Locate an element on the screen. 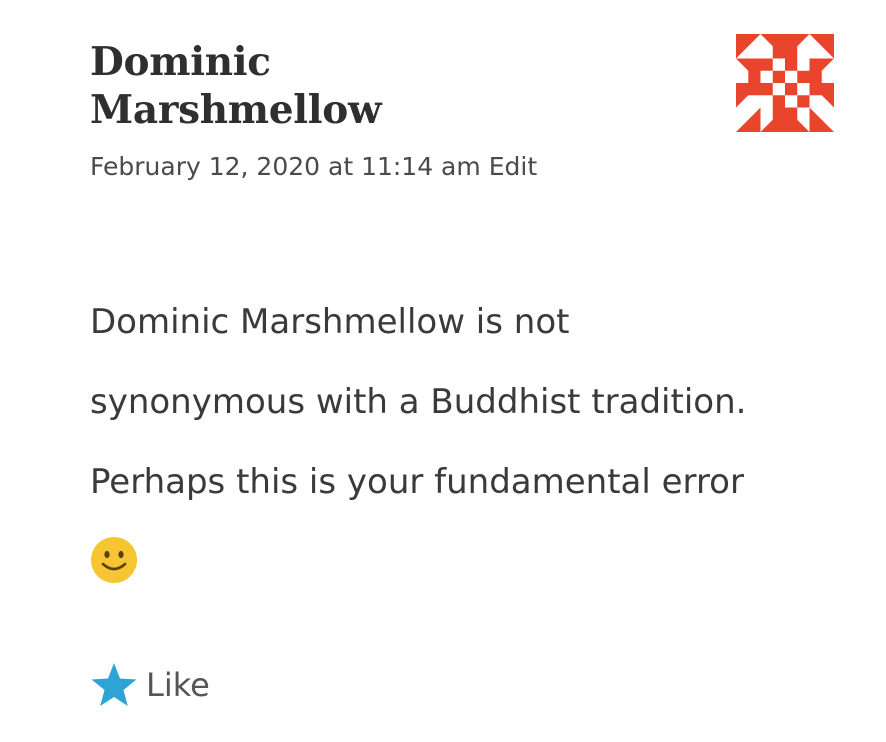  edit-link: Edit is located at coordinates (513, 166).